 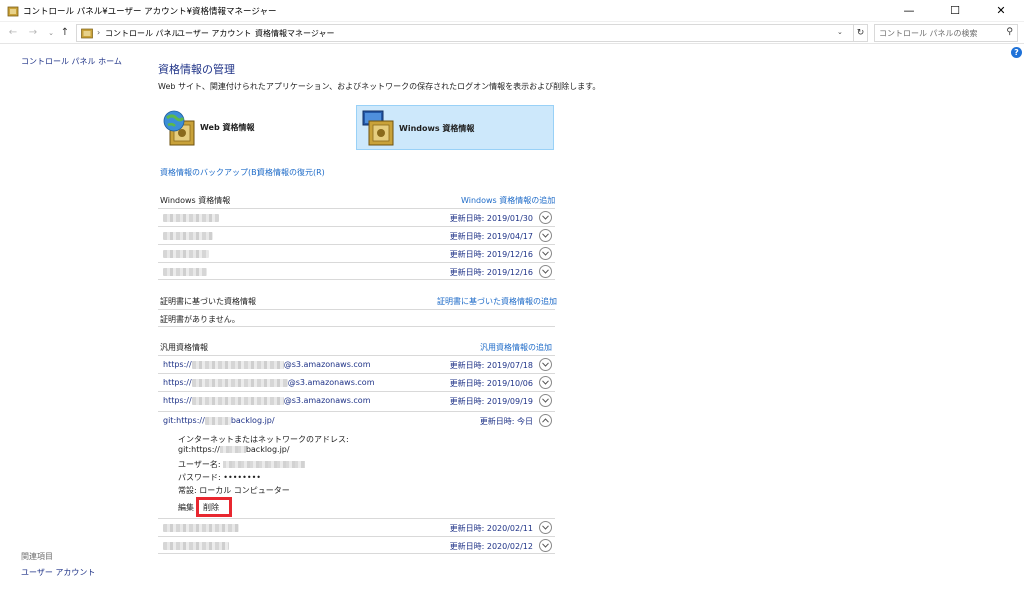 I want to click on certificate-credentials-heading: 証明書に基づいた資格情報, so click(x=208, y=301).